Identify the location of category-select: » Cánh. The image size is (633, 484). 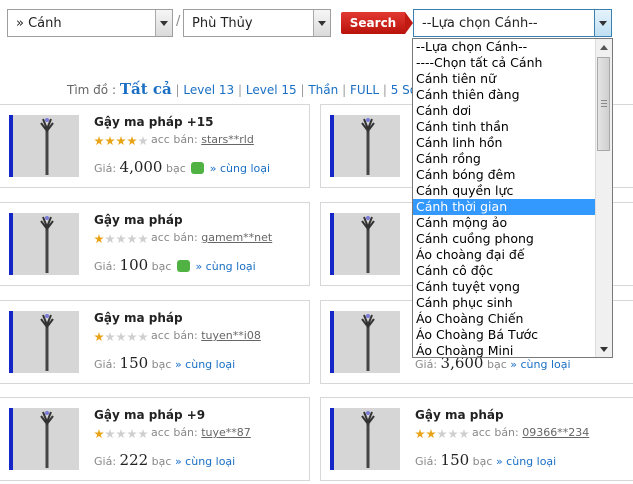
(90, 23).